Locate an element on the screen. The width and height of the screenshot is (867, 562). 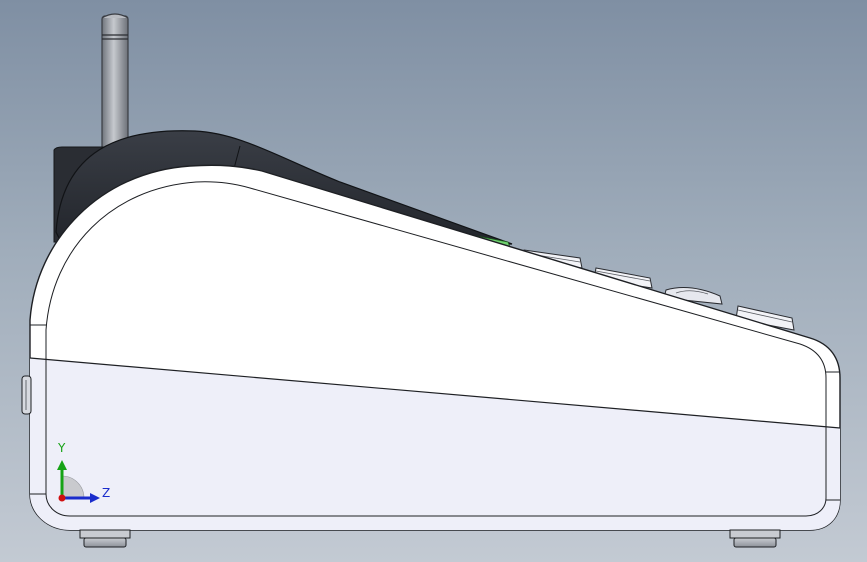
antenna-icon is located at coordinates (115, 85).